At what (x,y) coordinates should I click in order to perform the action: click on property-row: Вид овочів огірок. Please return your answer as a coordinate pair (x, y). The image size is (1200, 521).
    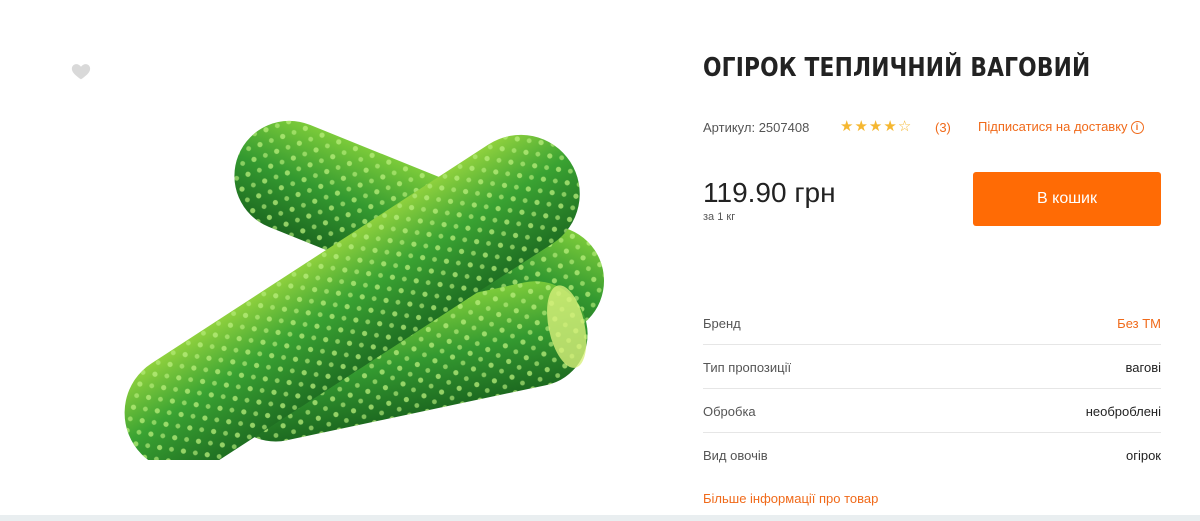
    Looking at the image, I should click on (932, 454).